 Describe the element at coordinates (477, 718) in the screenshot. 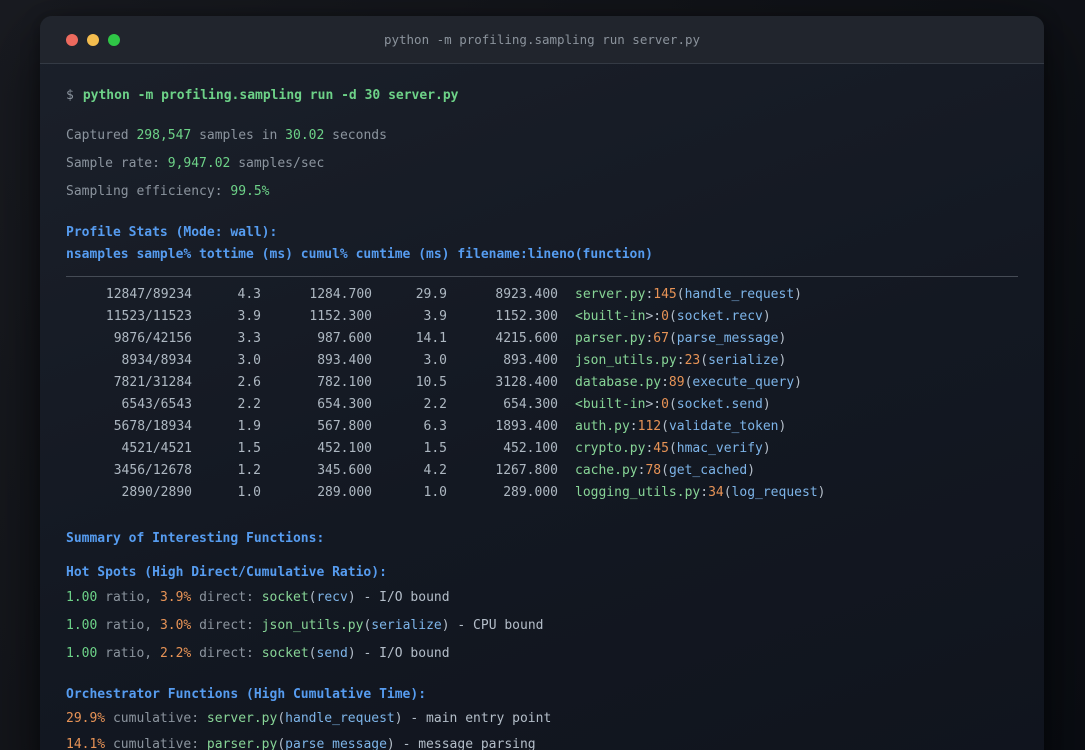

I see `text-segment: - main entry point` at that location.